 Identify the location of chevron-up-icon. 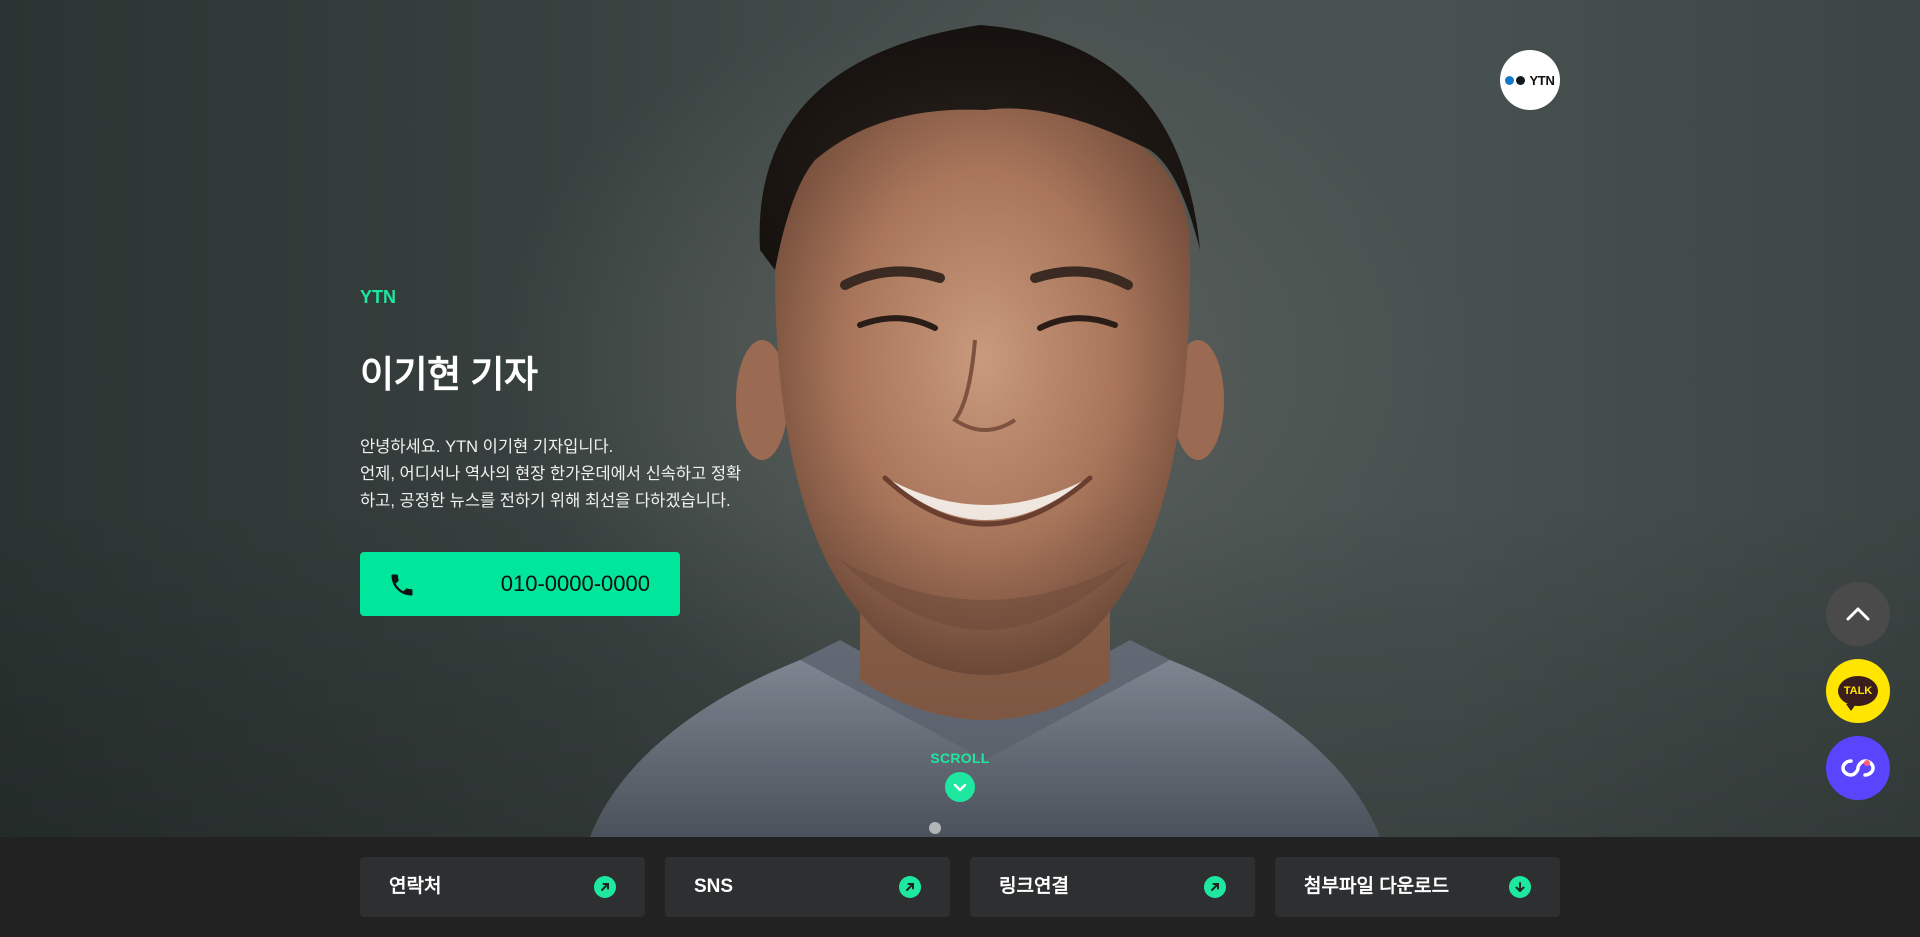
(1858, 614).